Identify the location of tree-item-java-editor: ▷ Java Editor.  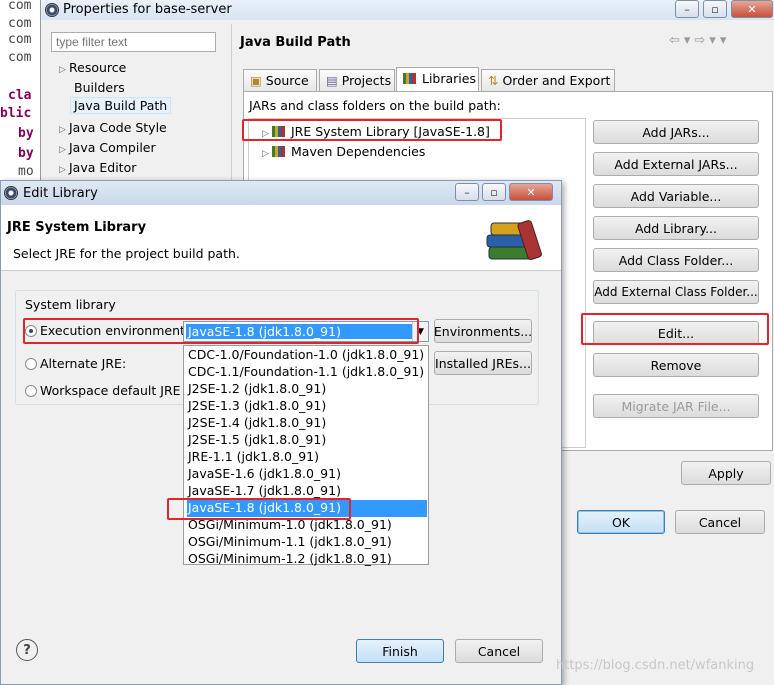
(97, 167).